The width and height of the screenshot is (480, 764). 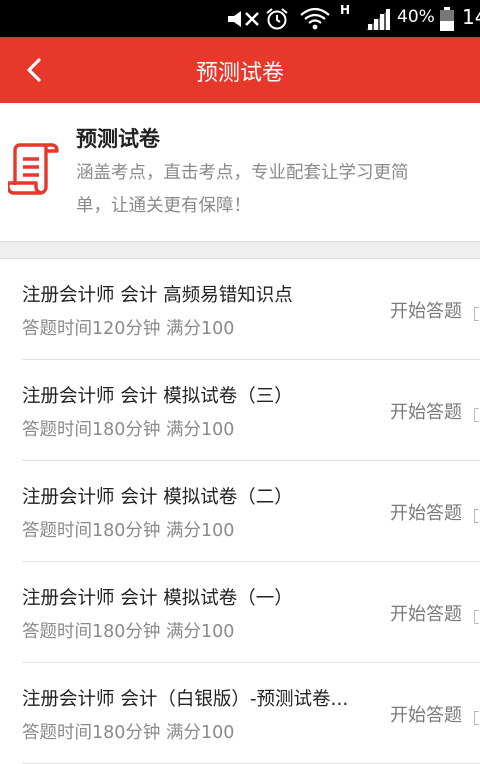 I want to click on intro-title: 预测试卷, so click(x=118, y=139).